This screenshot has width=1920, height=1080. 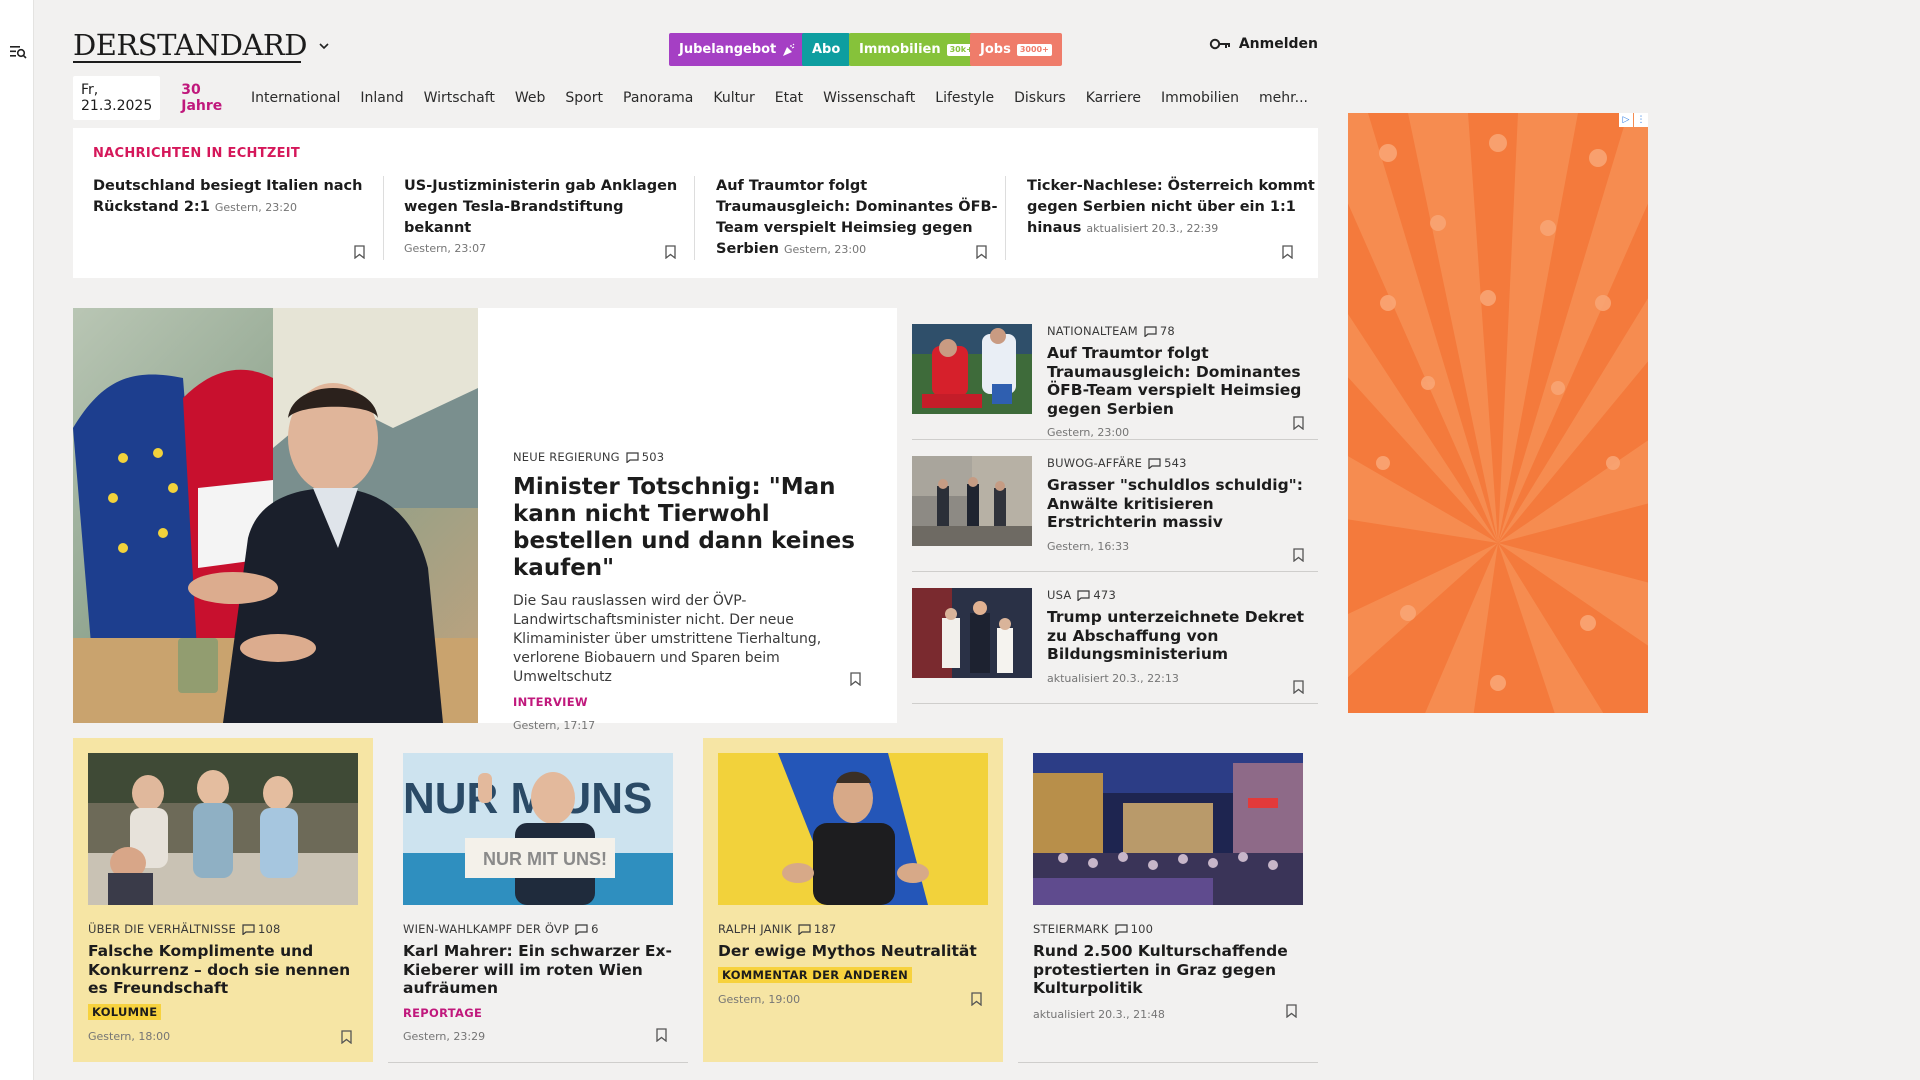 I want to click on article-time: aktualisiert 20.3., 21:48, so click(x=1099, y=1014).